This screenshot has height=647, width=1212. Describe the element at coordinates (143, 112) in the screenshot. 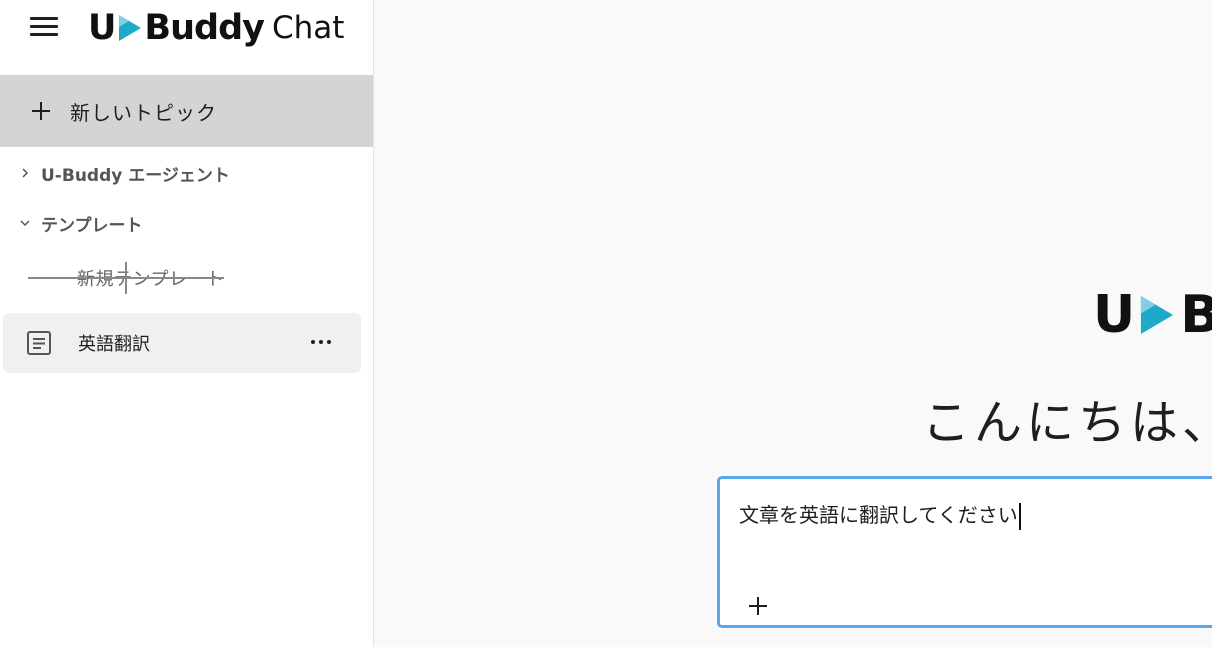

I see `new-topic-label: 新しいトピック` at that location.